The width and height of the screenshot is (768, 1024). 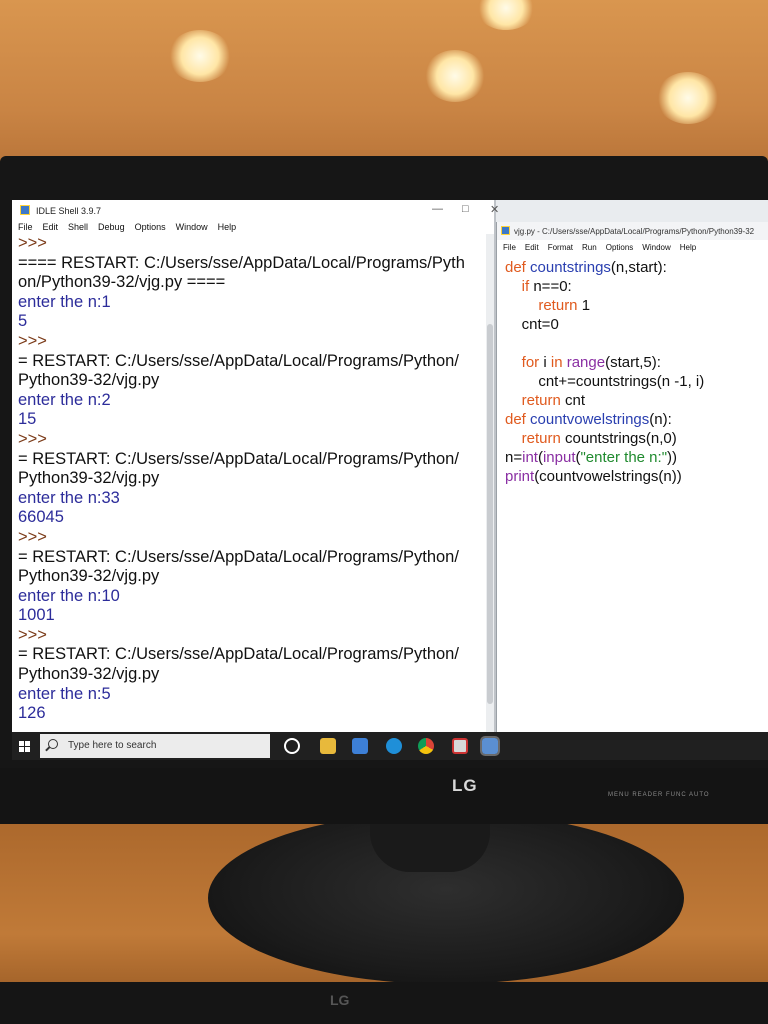 What do you see at coordinates (556, 362) in the screenshot?
I see `code-token: in` at bounding box center [556, 362].